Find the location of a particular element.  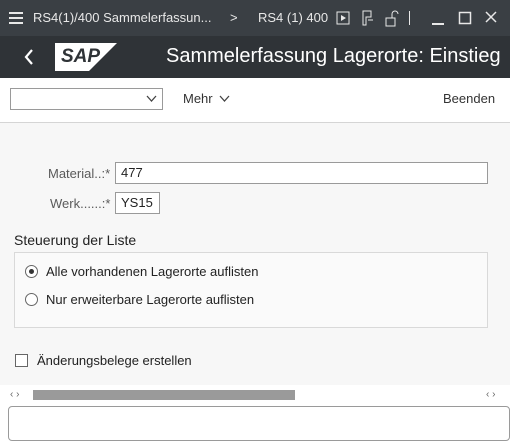

change-documents-checkbox is located at coordinates (21, 360).